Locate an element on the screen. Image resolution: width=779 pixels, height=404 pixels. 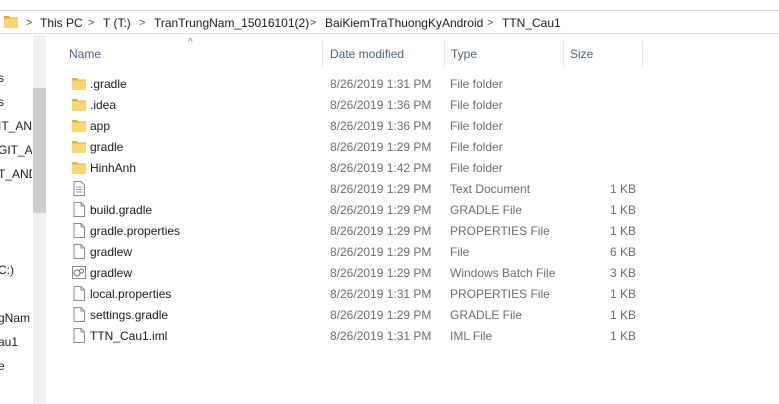
file-row: 8/26/2019 1:29 PM Text Document 1 KB is located at coordinates (345, 188).